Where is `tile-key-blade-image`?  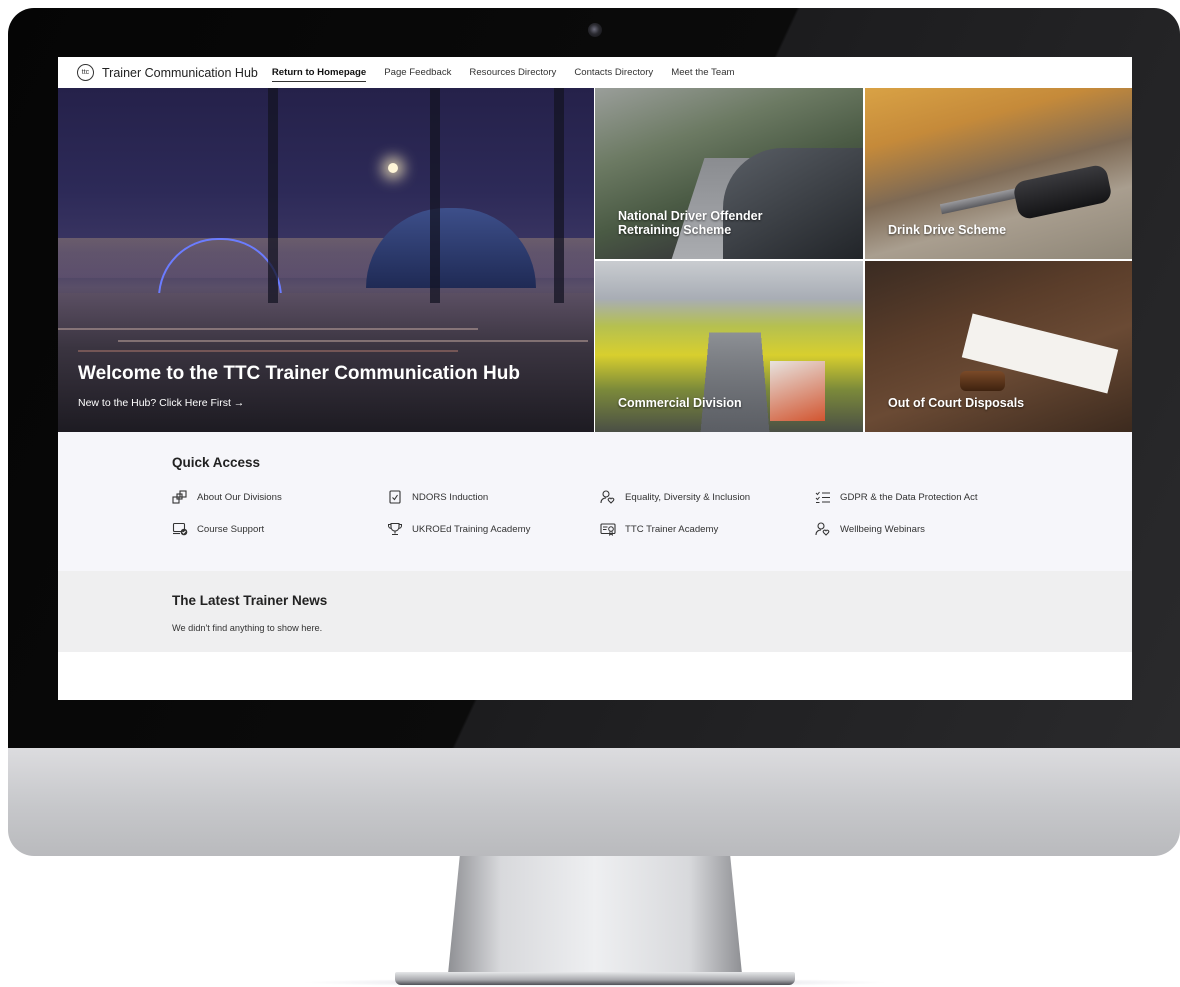
tile-key-blade-image is located at coordinates (980, 201).